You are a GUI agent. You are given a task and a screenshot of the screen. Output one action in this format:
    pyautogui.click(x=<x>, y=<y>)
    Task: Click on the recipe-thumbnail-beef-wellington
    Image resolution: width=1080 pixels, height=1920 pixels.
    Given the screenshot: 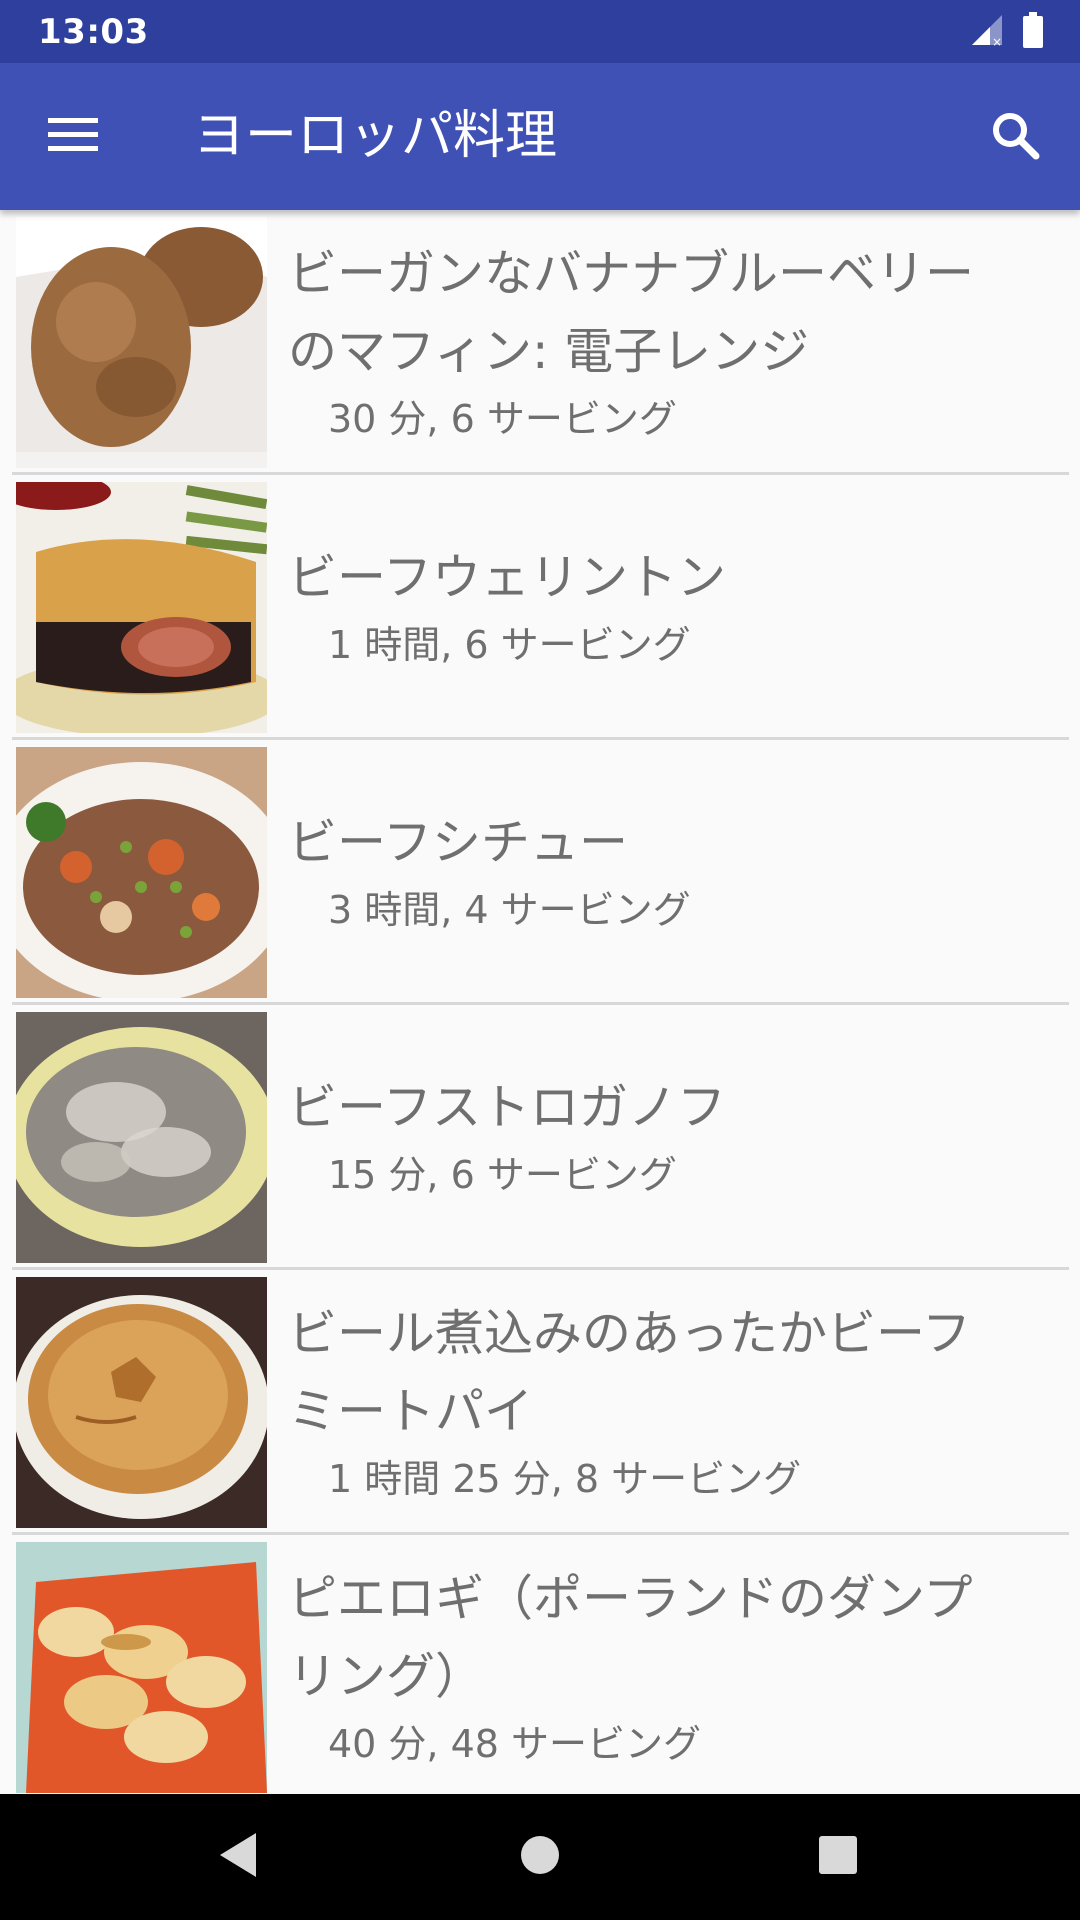 What is the action you would take?
    pyautogui.click(x=141, y=607)
    